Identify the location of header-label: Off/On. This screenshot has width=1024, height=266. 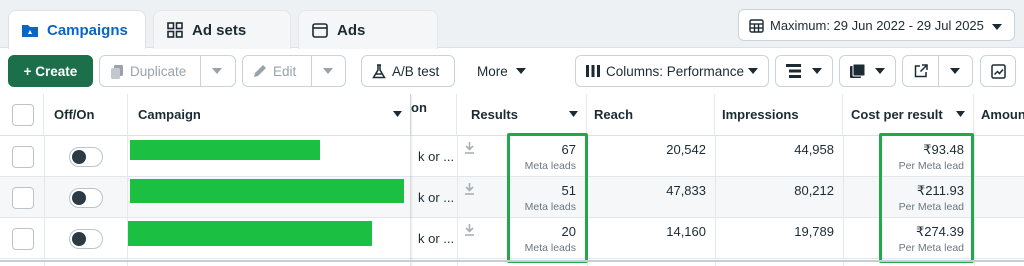
(74, 114).